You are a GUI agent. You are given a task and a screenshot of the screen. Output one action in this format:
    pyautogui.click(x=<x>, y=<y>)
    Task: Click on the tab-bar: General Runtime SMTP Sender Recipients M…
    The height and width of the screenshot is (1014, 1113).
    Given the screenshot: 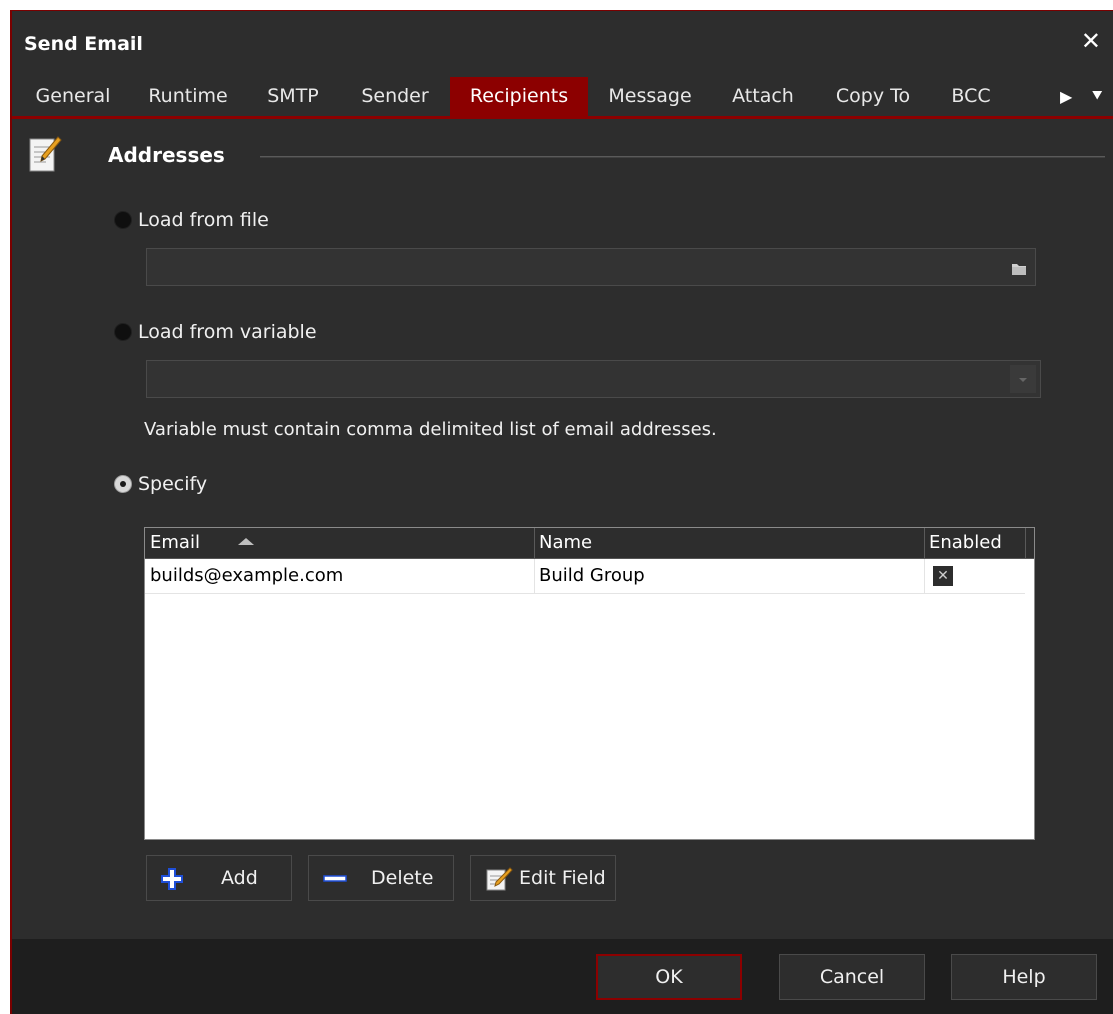 What is the action you would take?
    pyautogui.click(x=562, y=98)
    